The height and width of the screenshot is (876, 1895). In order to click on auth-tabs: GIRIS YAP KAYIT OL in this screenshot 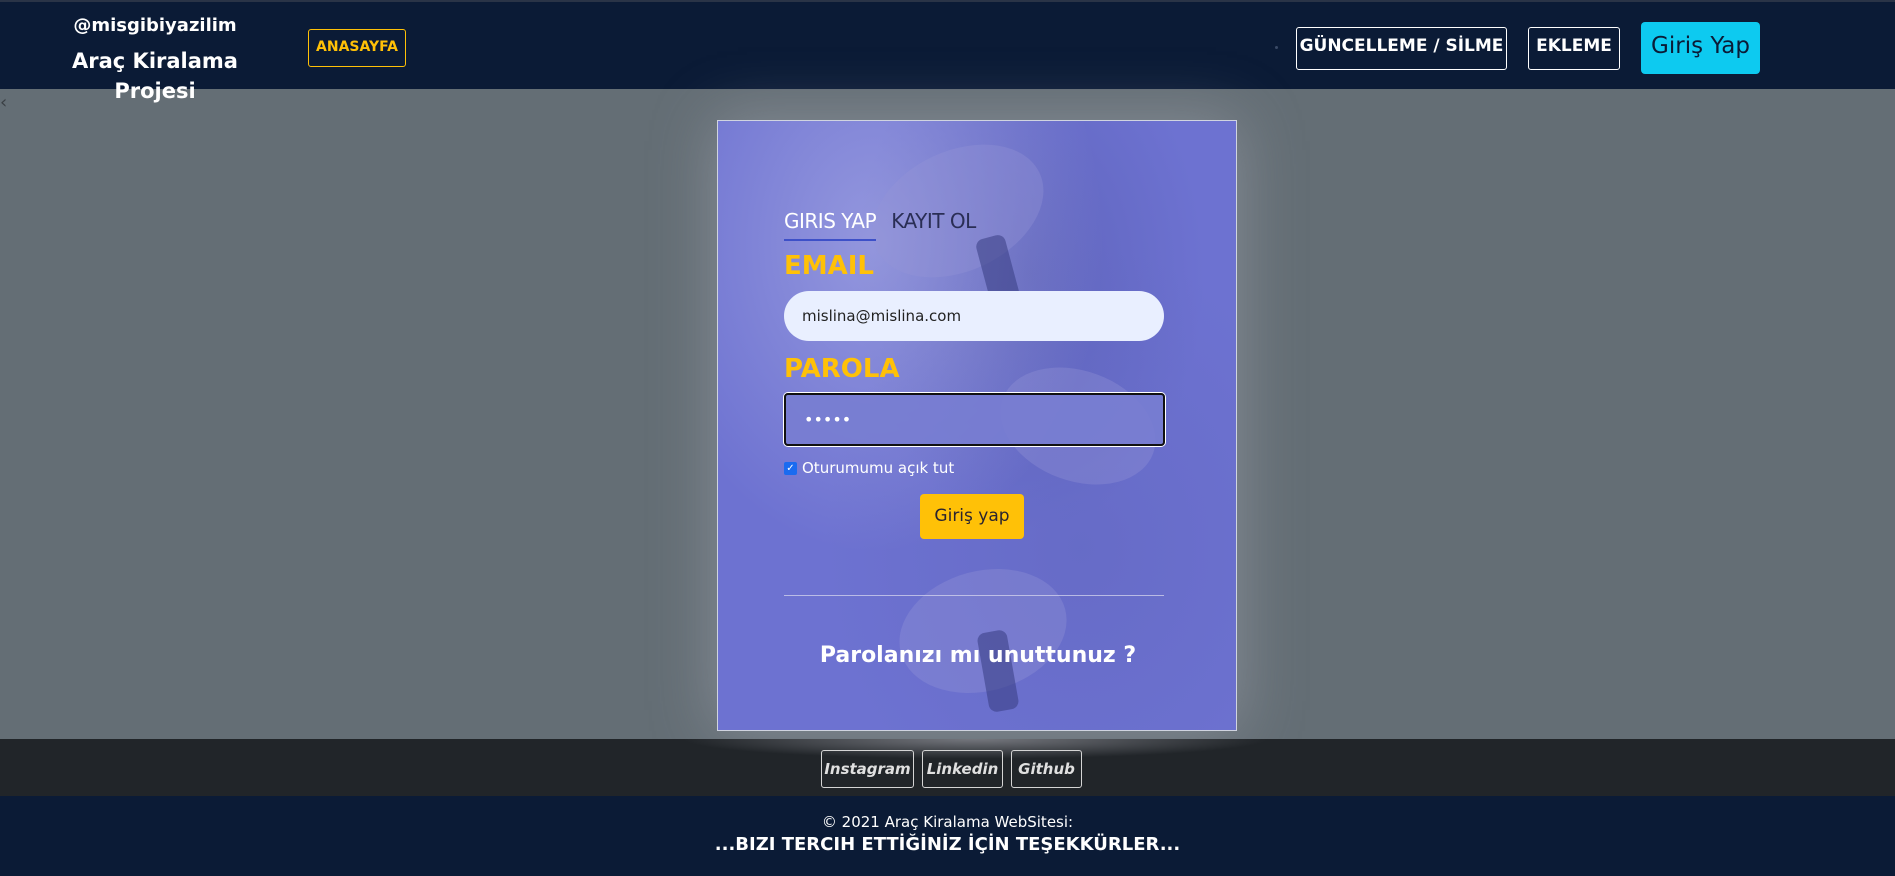, I will do `click(885, 227)`.